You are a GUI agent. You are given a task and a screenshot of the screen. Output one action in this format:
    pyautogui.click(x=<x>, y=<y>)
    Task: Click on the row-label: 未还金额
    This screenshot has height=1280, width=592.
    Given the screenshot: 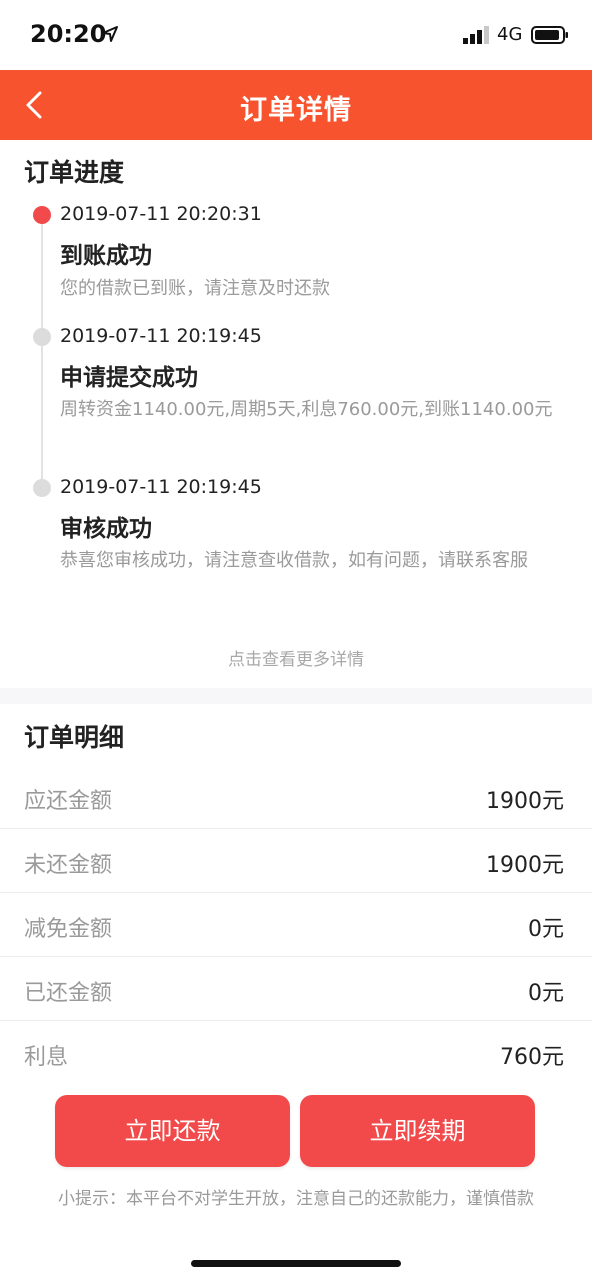 What is the action you would take?
    pyautogui.click(x=68, y=865)
    